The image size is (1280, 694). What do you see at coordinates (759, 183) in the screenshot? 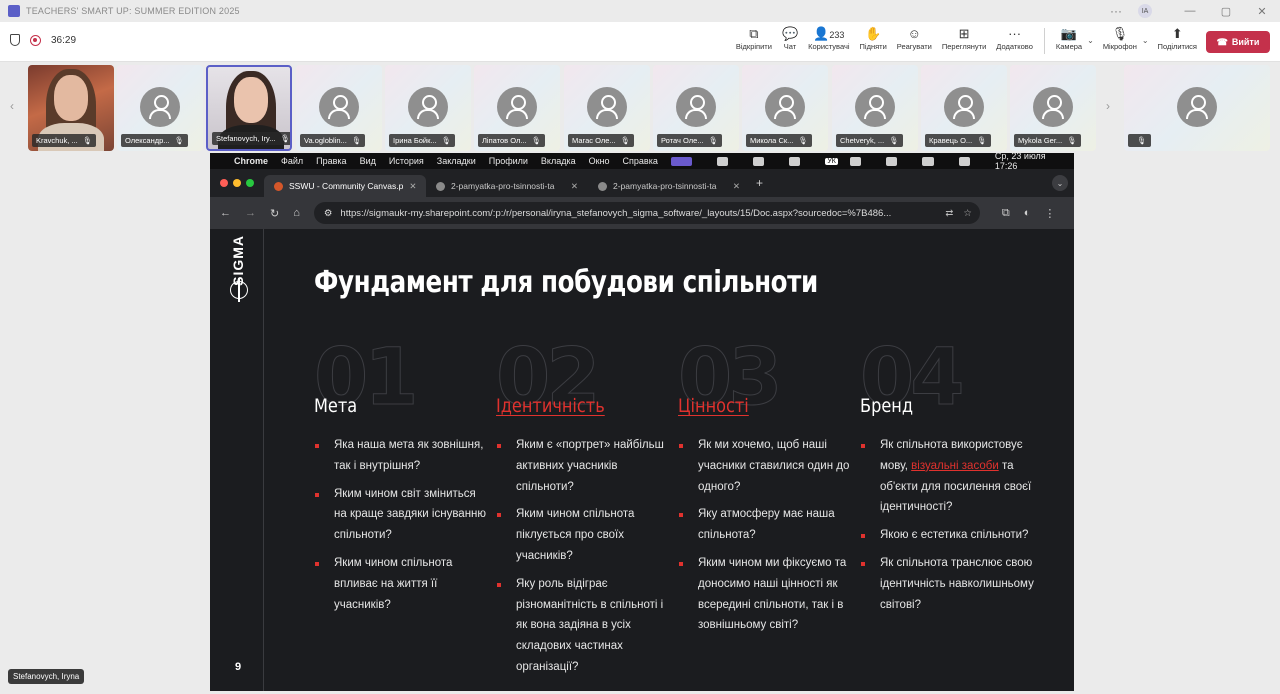
I see `new-tab-icon: +` at bounding box center [759, 183].